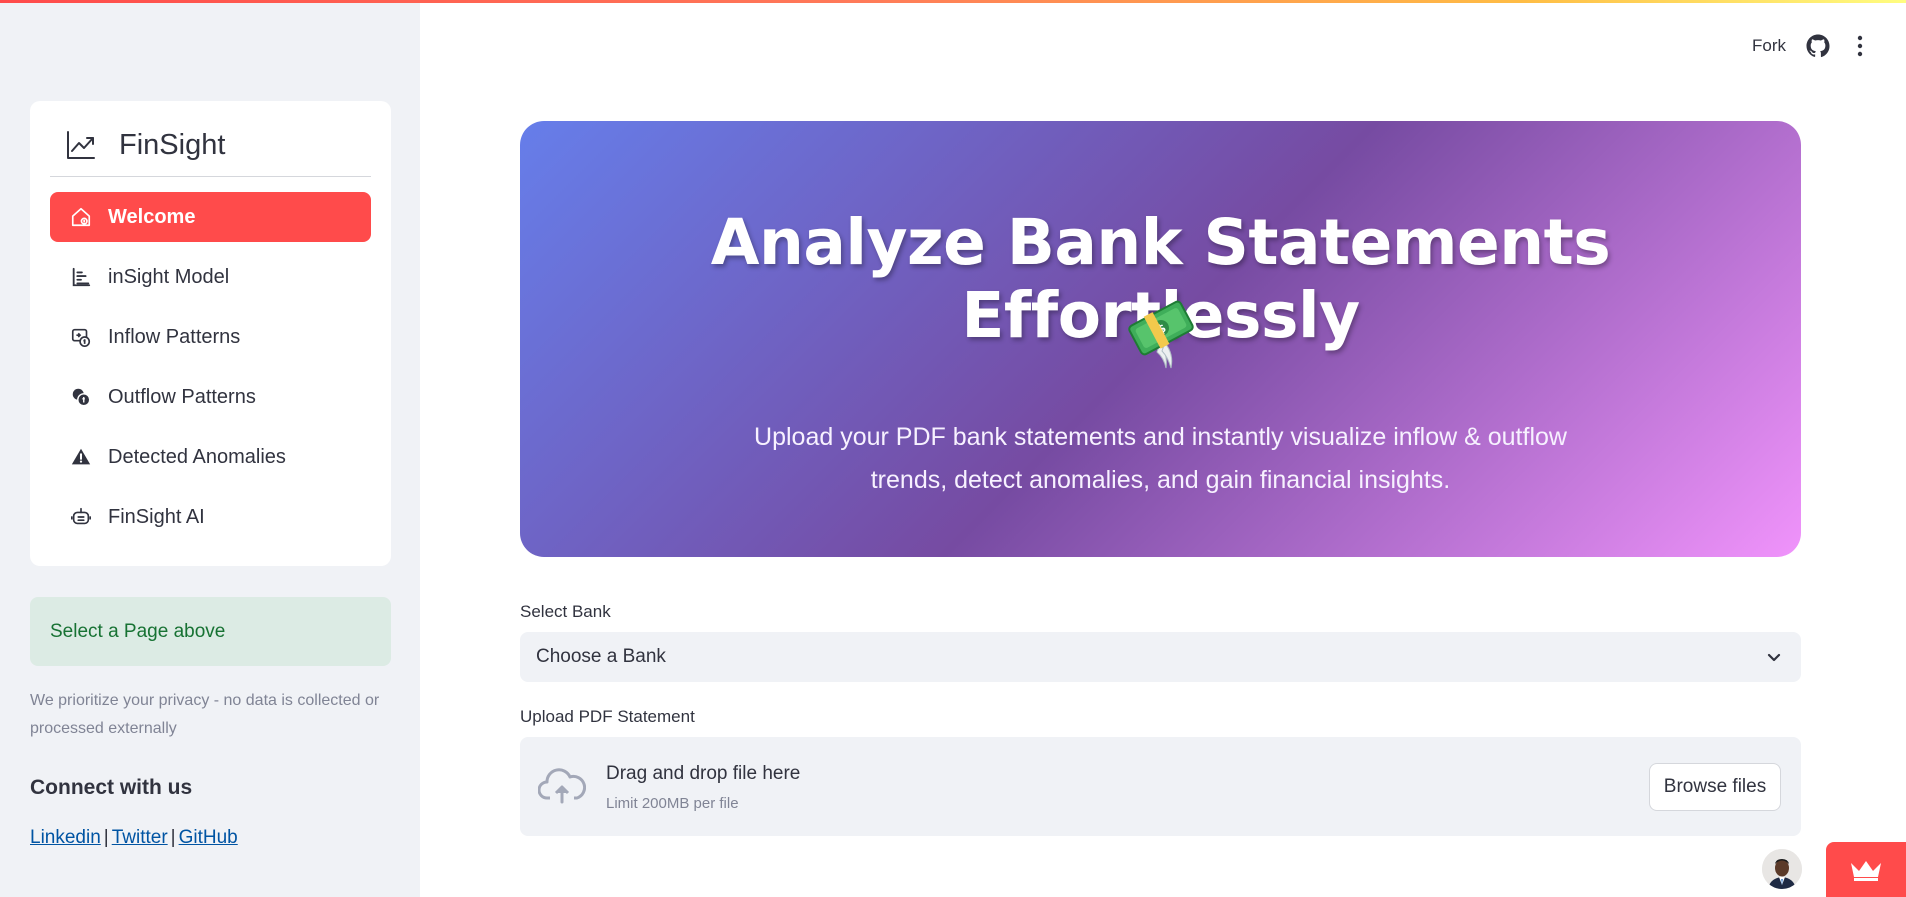 This screenshot has width=1906, height=897. What do you see at coordinates (140, 837) in the screenshot?
I see `twitter-link: Twitter` at bounding box center [140, 837].